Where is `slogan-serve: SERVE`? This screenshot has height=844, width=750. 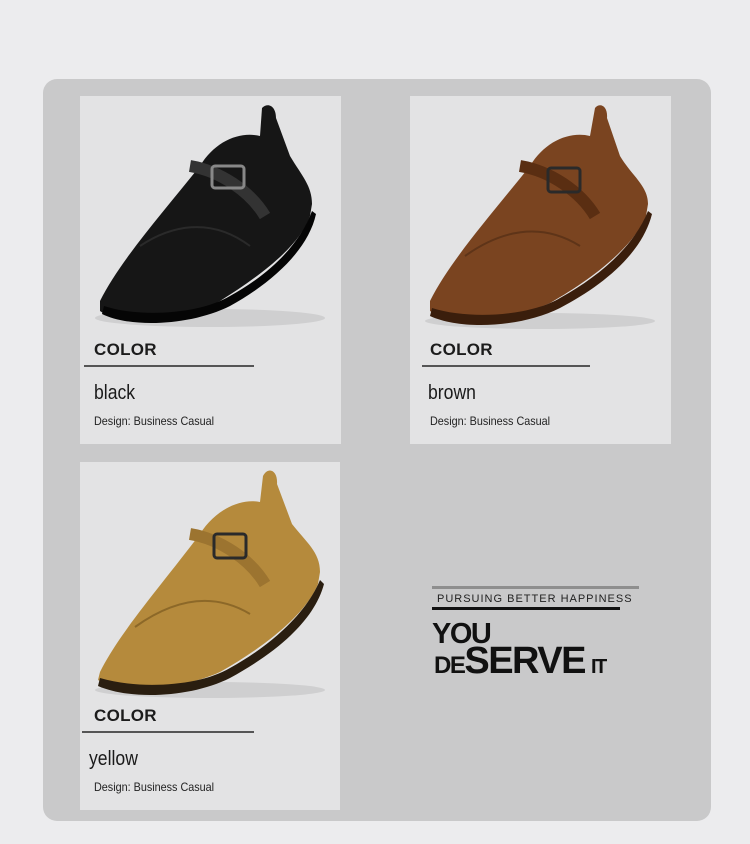 slogan-serve: SERVE is located at coordinates (525, 661).